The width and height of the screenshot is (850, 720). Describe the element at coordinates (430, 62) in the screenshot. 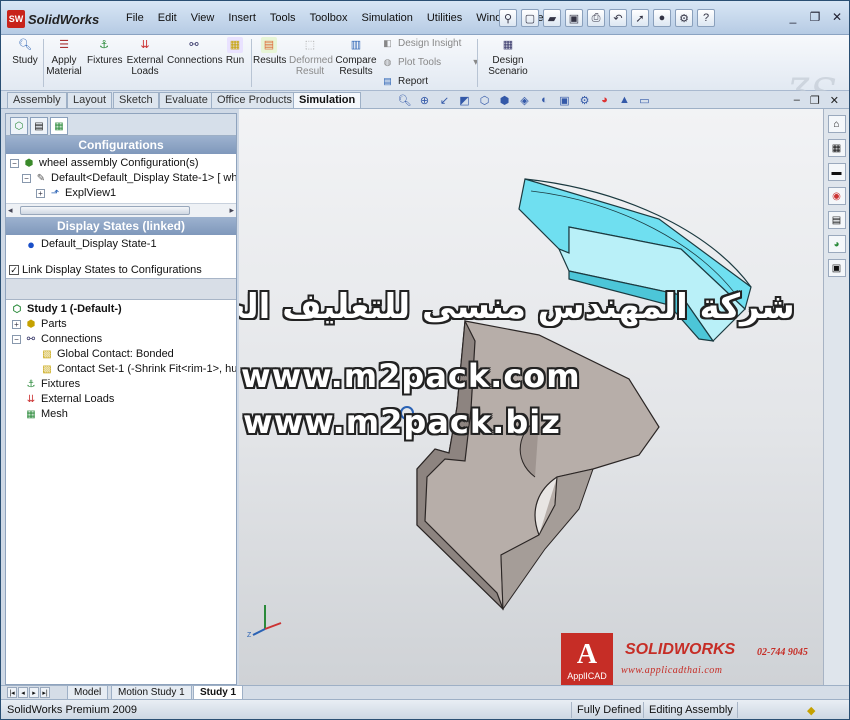

I see `plot-tools-button: ◍ Plot Tools ▾` at that location.